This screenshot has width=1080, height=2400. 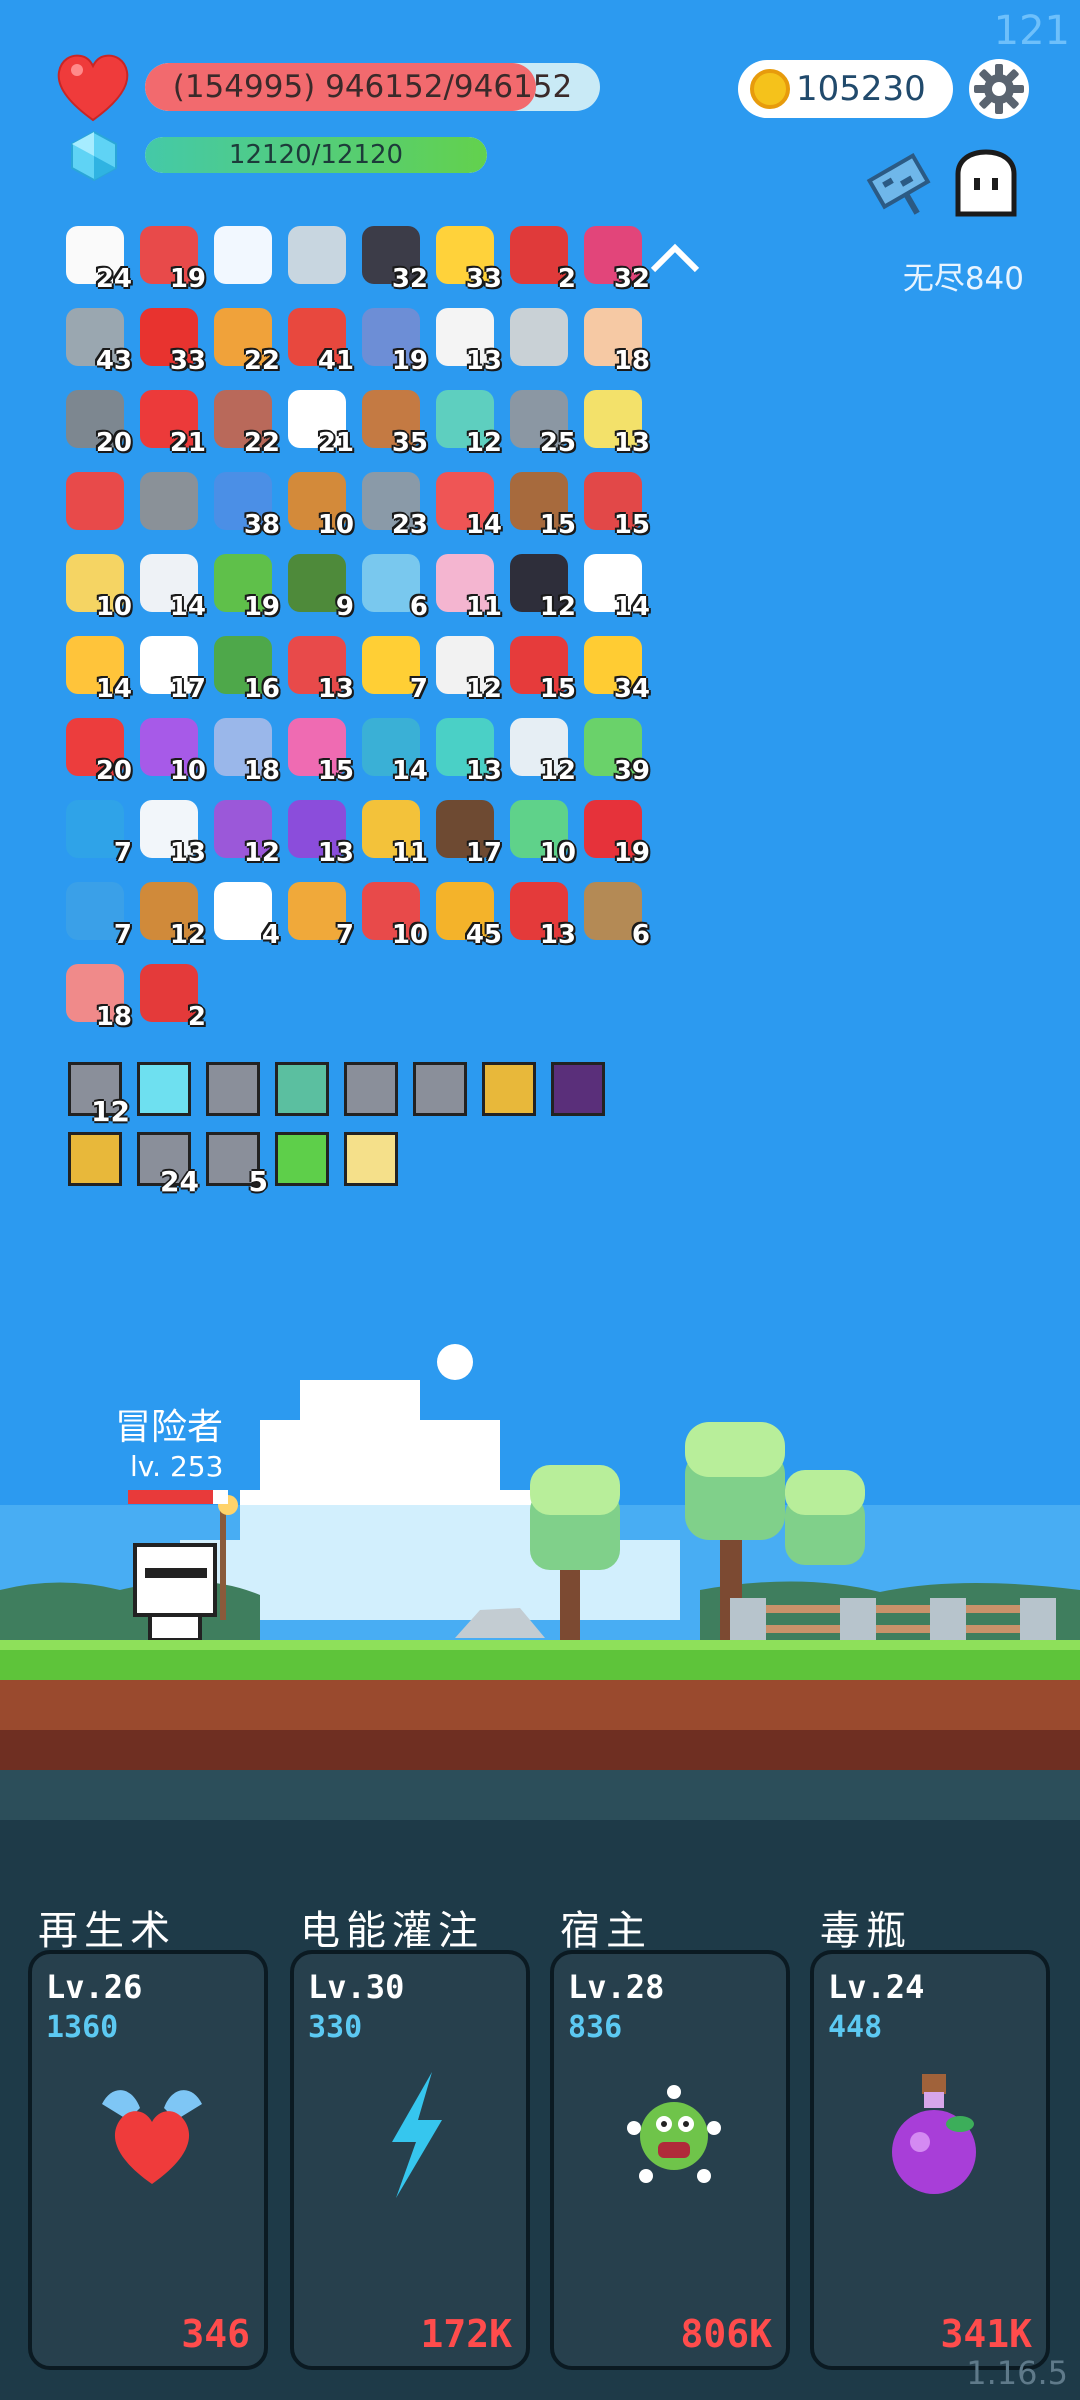 I want to click on skill-card: Lv.26 1360 346, so click(x=148, y=2160).